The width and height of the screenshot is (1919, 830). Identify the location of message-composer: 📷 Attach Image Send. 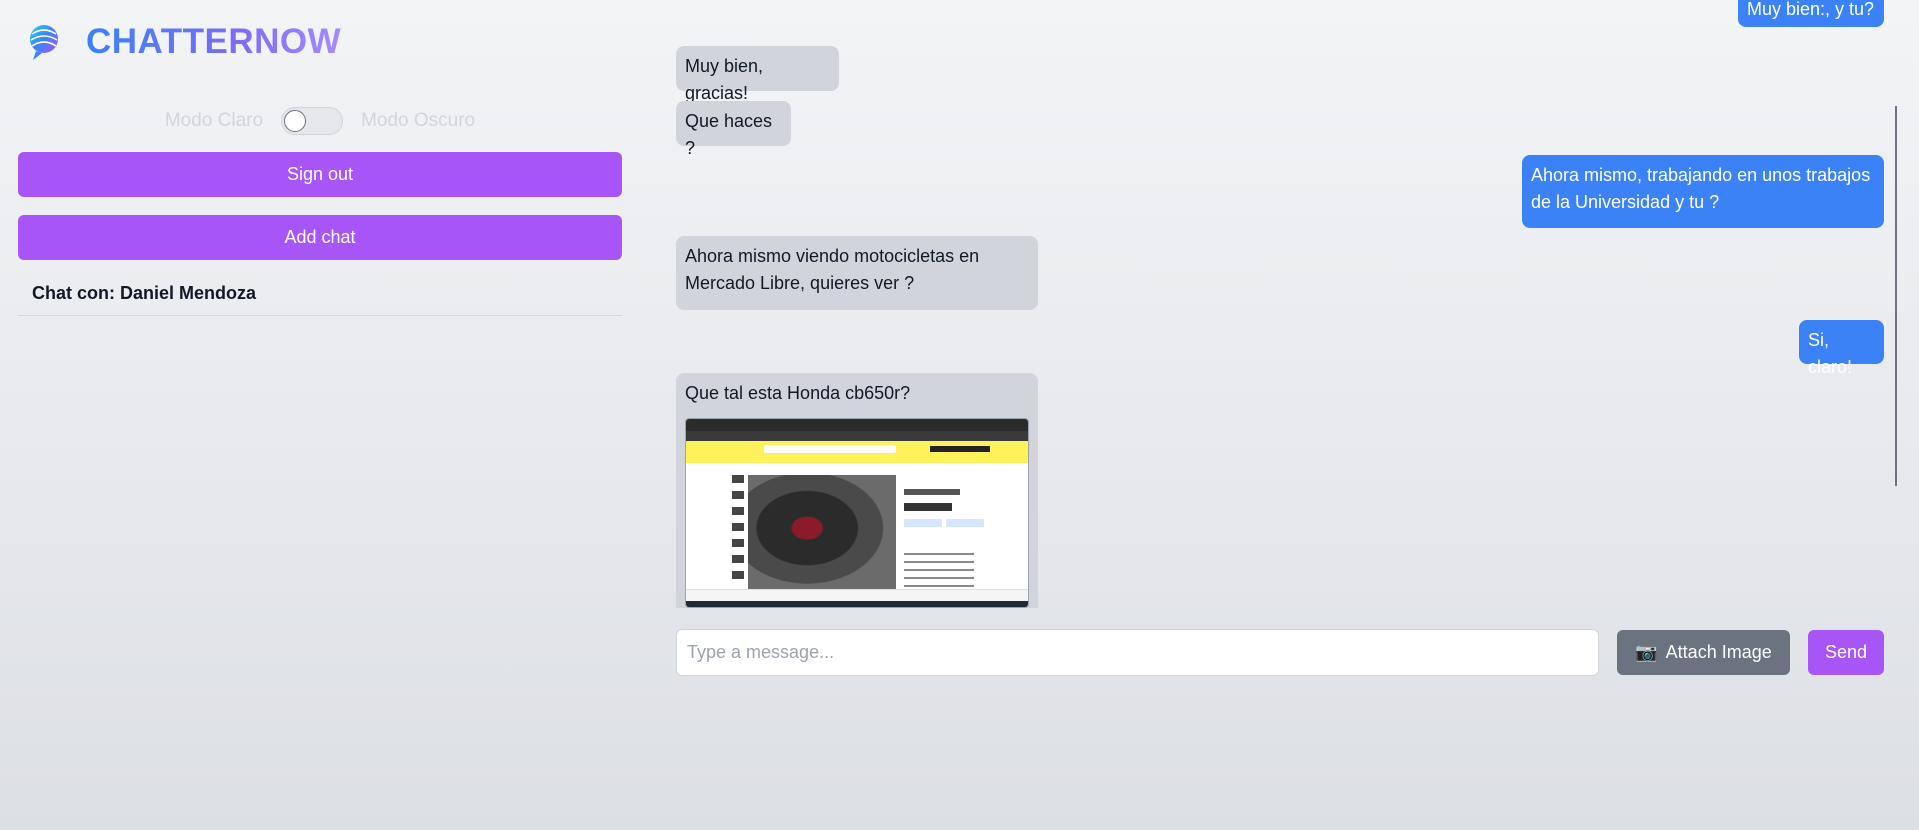
(1280, 653).